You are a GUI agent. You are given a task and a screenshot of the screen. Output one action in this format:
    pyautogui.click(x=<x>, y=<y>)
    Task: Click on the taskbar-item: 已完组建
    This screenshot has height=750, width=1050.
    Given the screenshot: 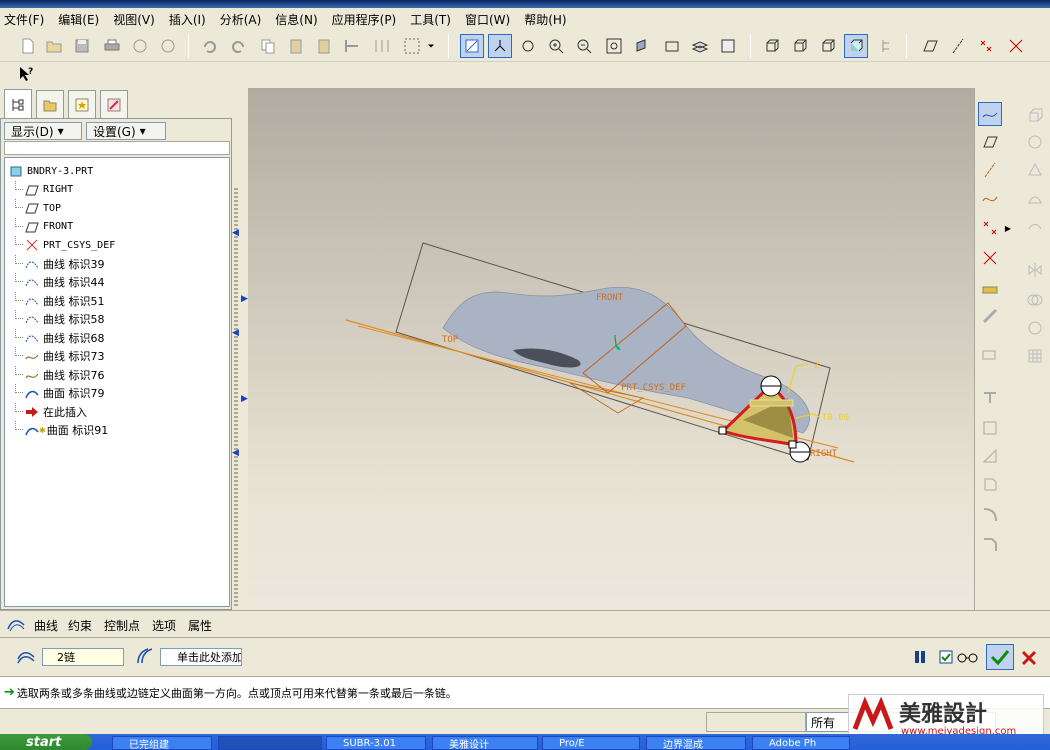 What is the action you would take?
    pyautogui.click(x=162, y=743)
    